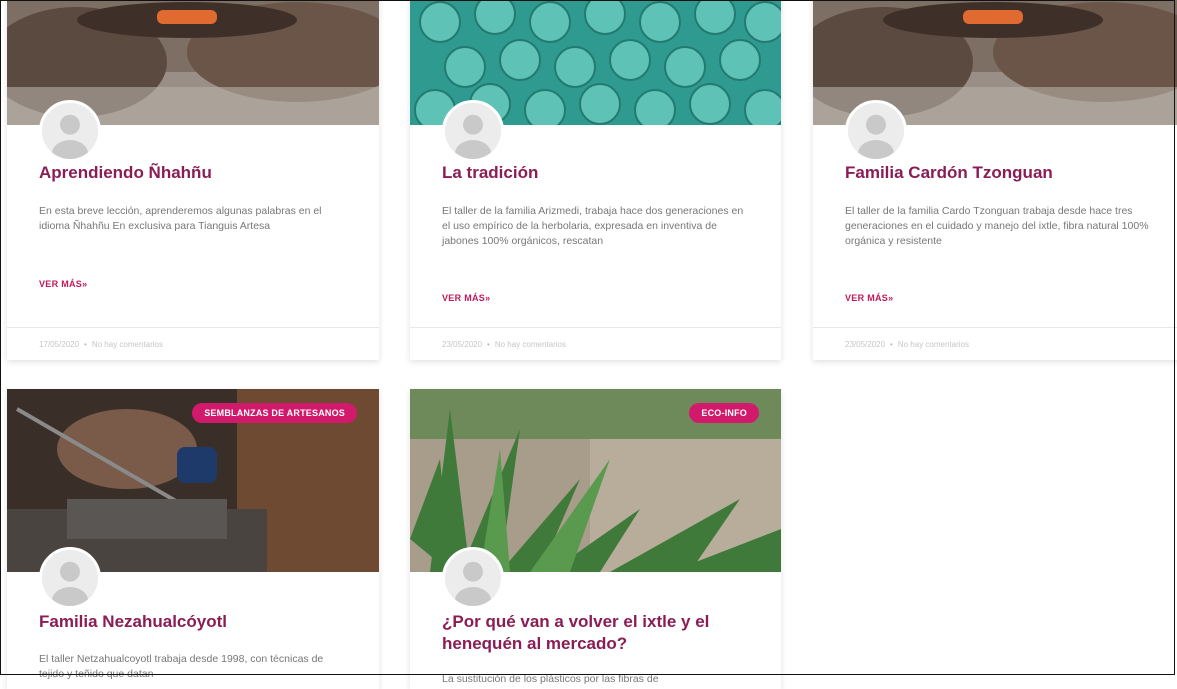 The width and height of the screenshot is (1177, 689). I want to click on post-thumbnail: ECO-INFO, so click(595, 480).